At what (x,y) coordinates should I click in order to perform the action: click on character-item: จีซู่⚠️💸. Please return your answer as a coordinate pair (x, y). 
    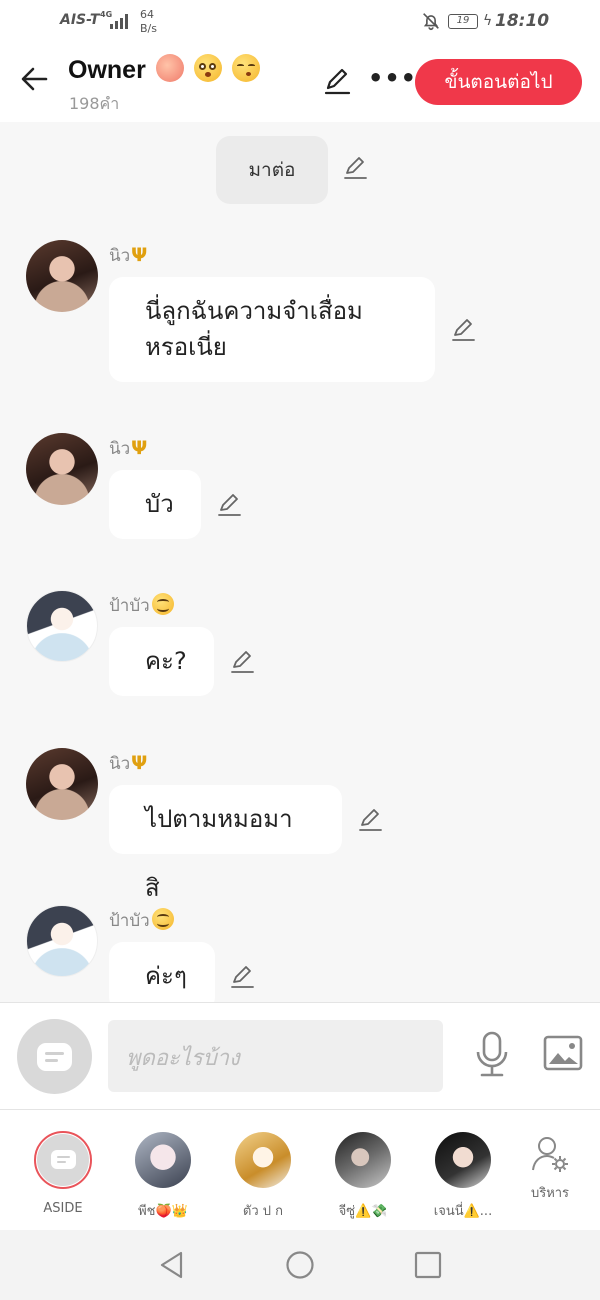
    Looking at the image, I should click on (363, 1176).